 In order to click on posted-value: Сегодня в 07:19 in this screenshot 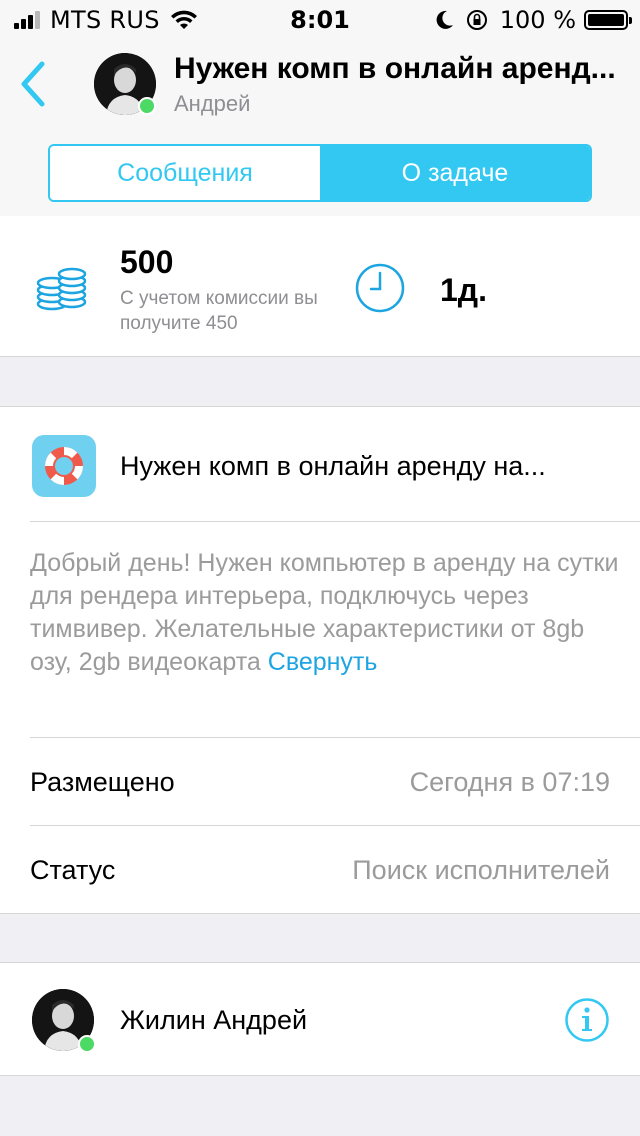, I will do `click(509, 782)`.